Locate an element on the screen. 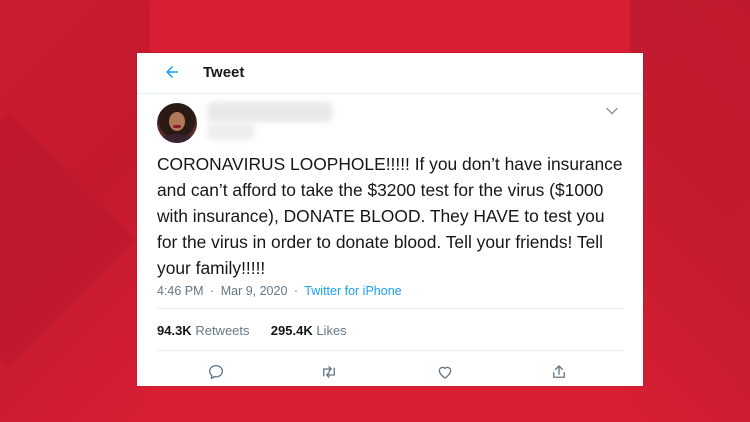  retweets-stat: 94.3K Retweets is located at coordinates (203, 330).